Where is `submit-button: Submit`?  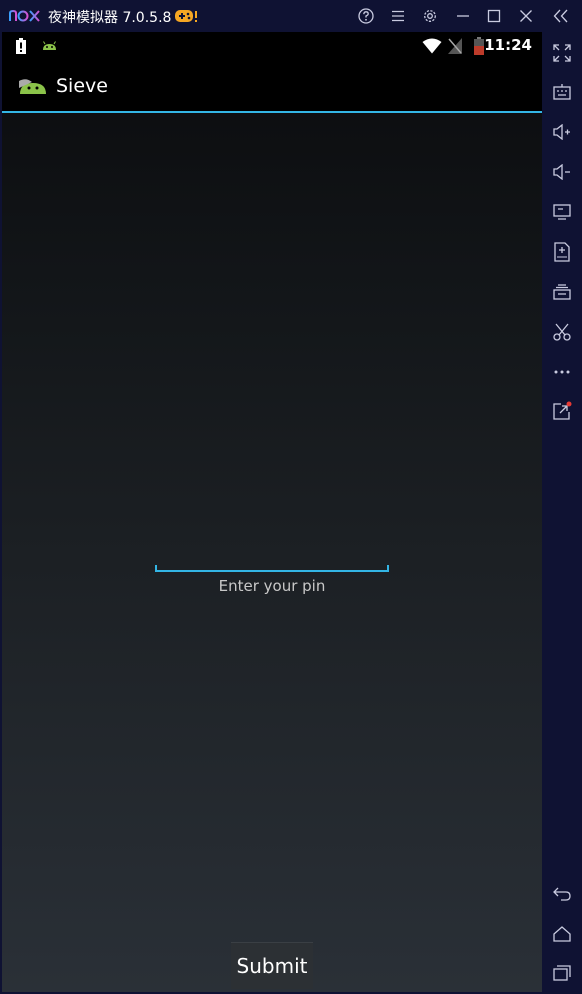 submit-button: Submit is located at coordinates (272, 965).